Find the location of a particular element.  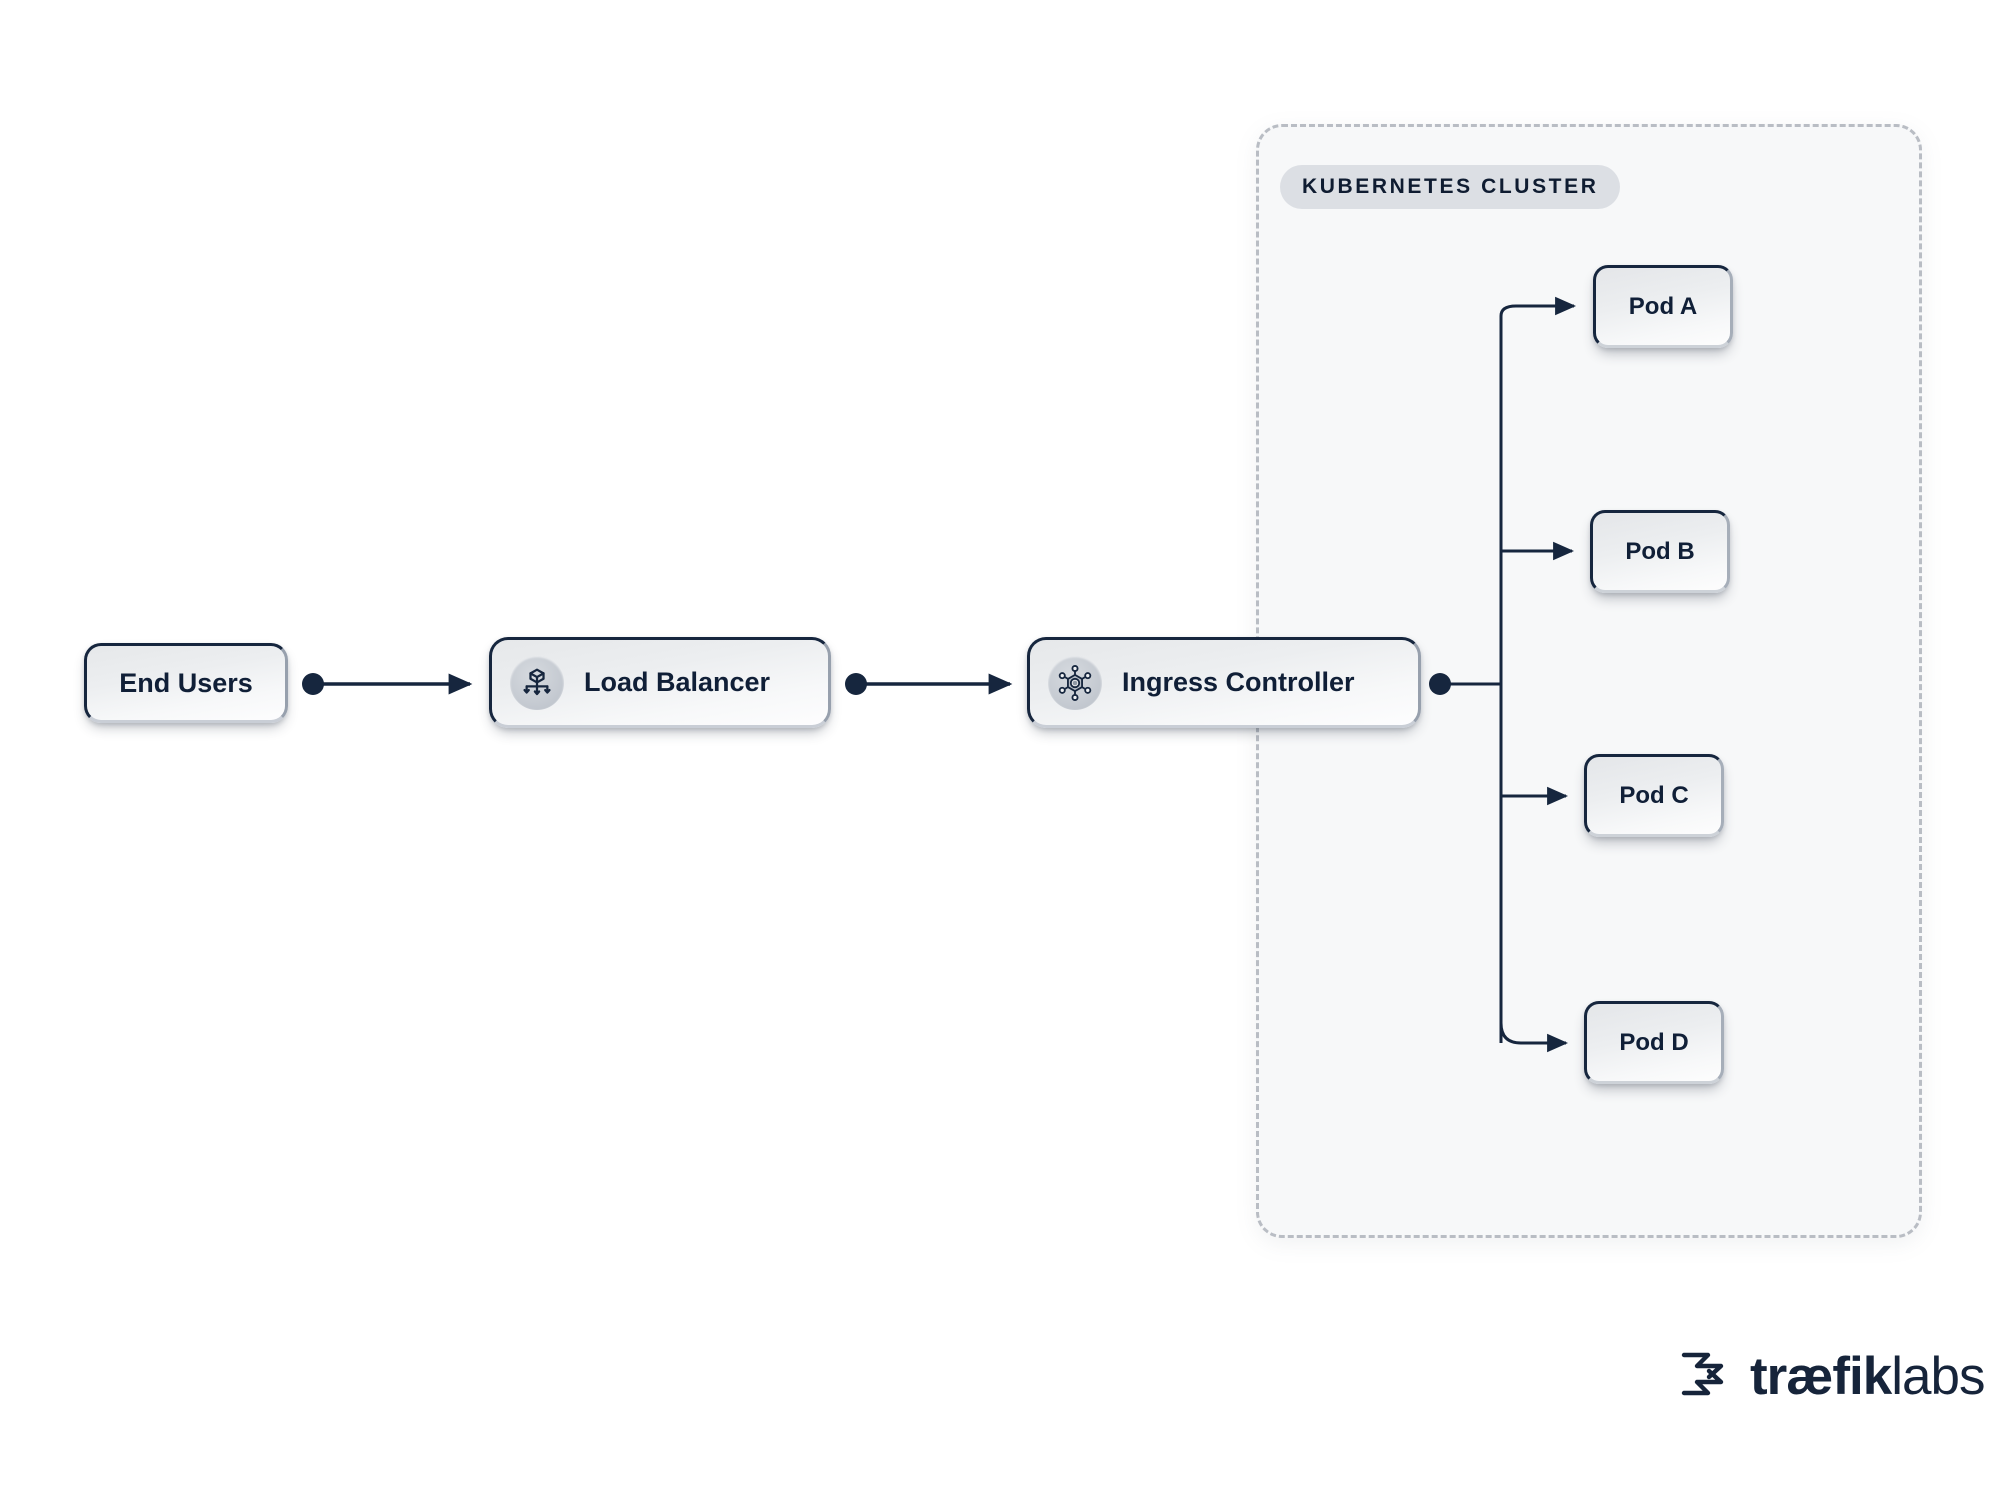

traefik-labs-wordmark: træfik labs is located at coordinates (1868, 1376).